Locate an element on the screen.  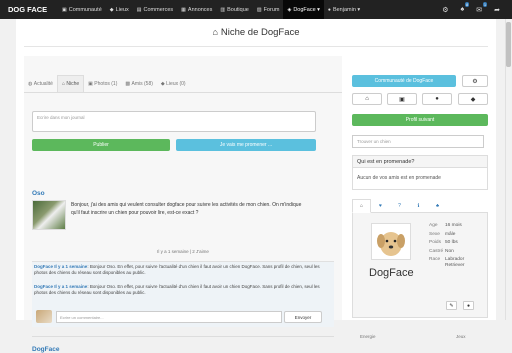
info-icon: ℹ is located at coordinates (418, 206).